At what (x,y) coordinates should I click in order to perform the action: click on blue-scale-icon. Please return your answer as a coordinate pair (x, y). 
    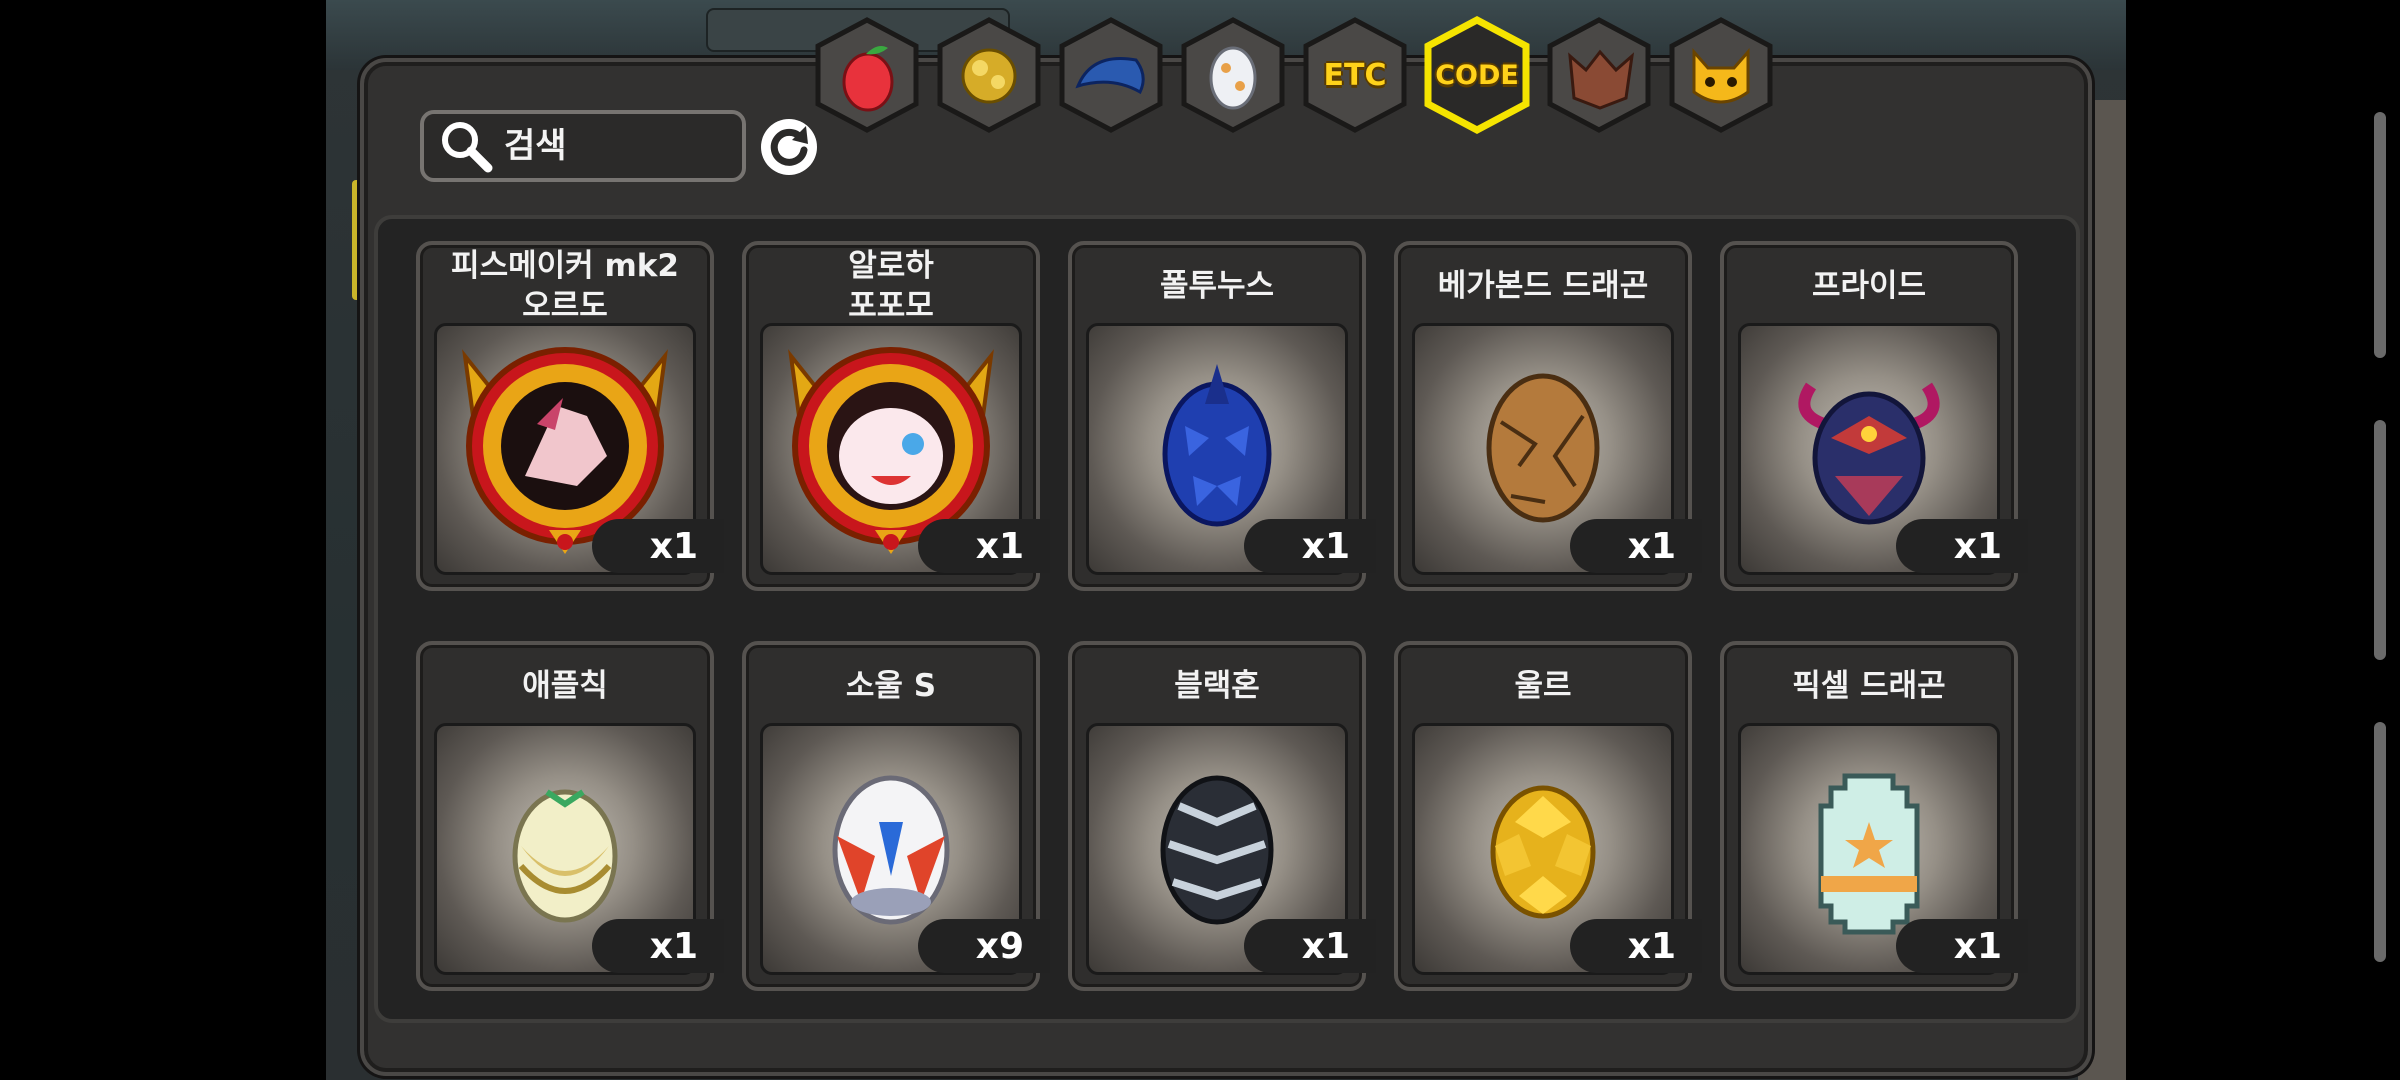
    Looking at the image, I should click on (1111, 75).